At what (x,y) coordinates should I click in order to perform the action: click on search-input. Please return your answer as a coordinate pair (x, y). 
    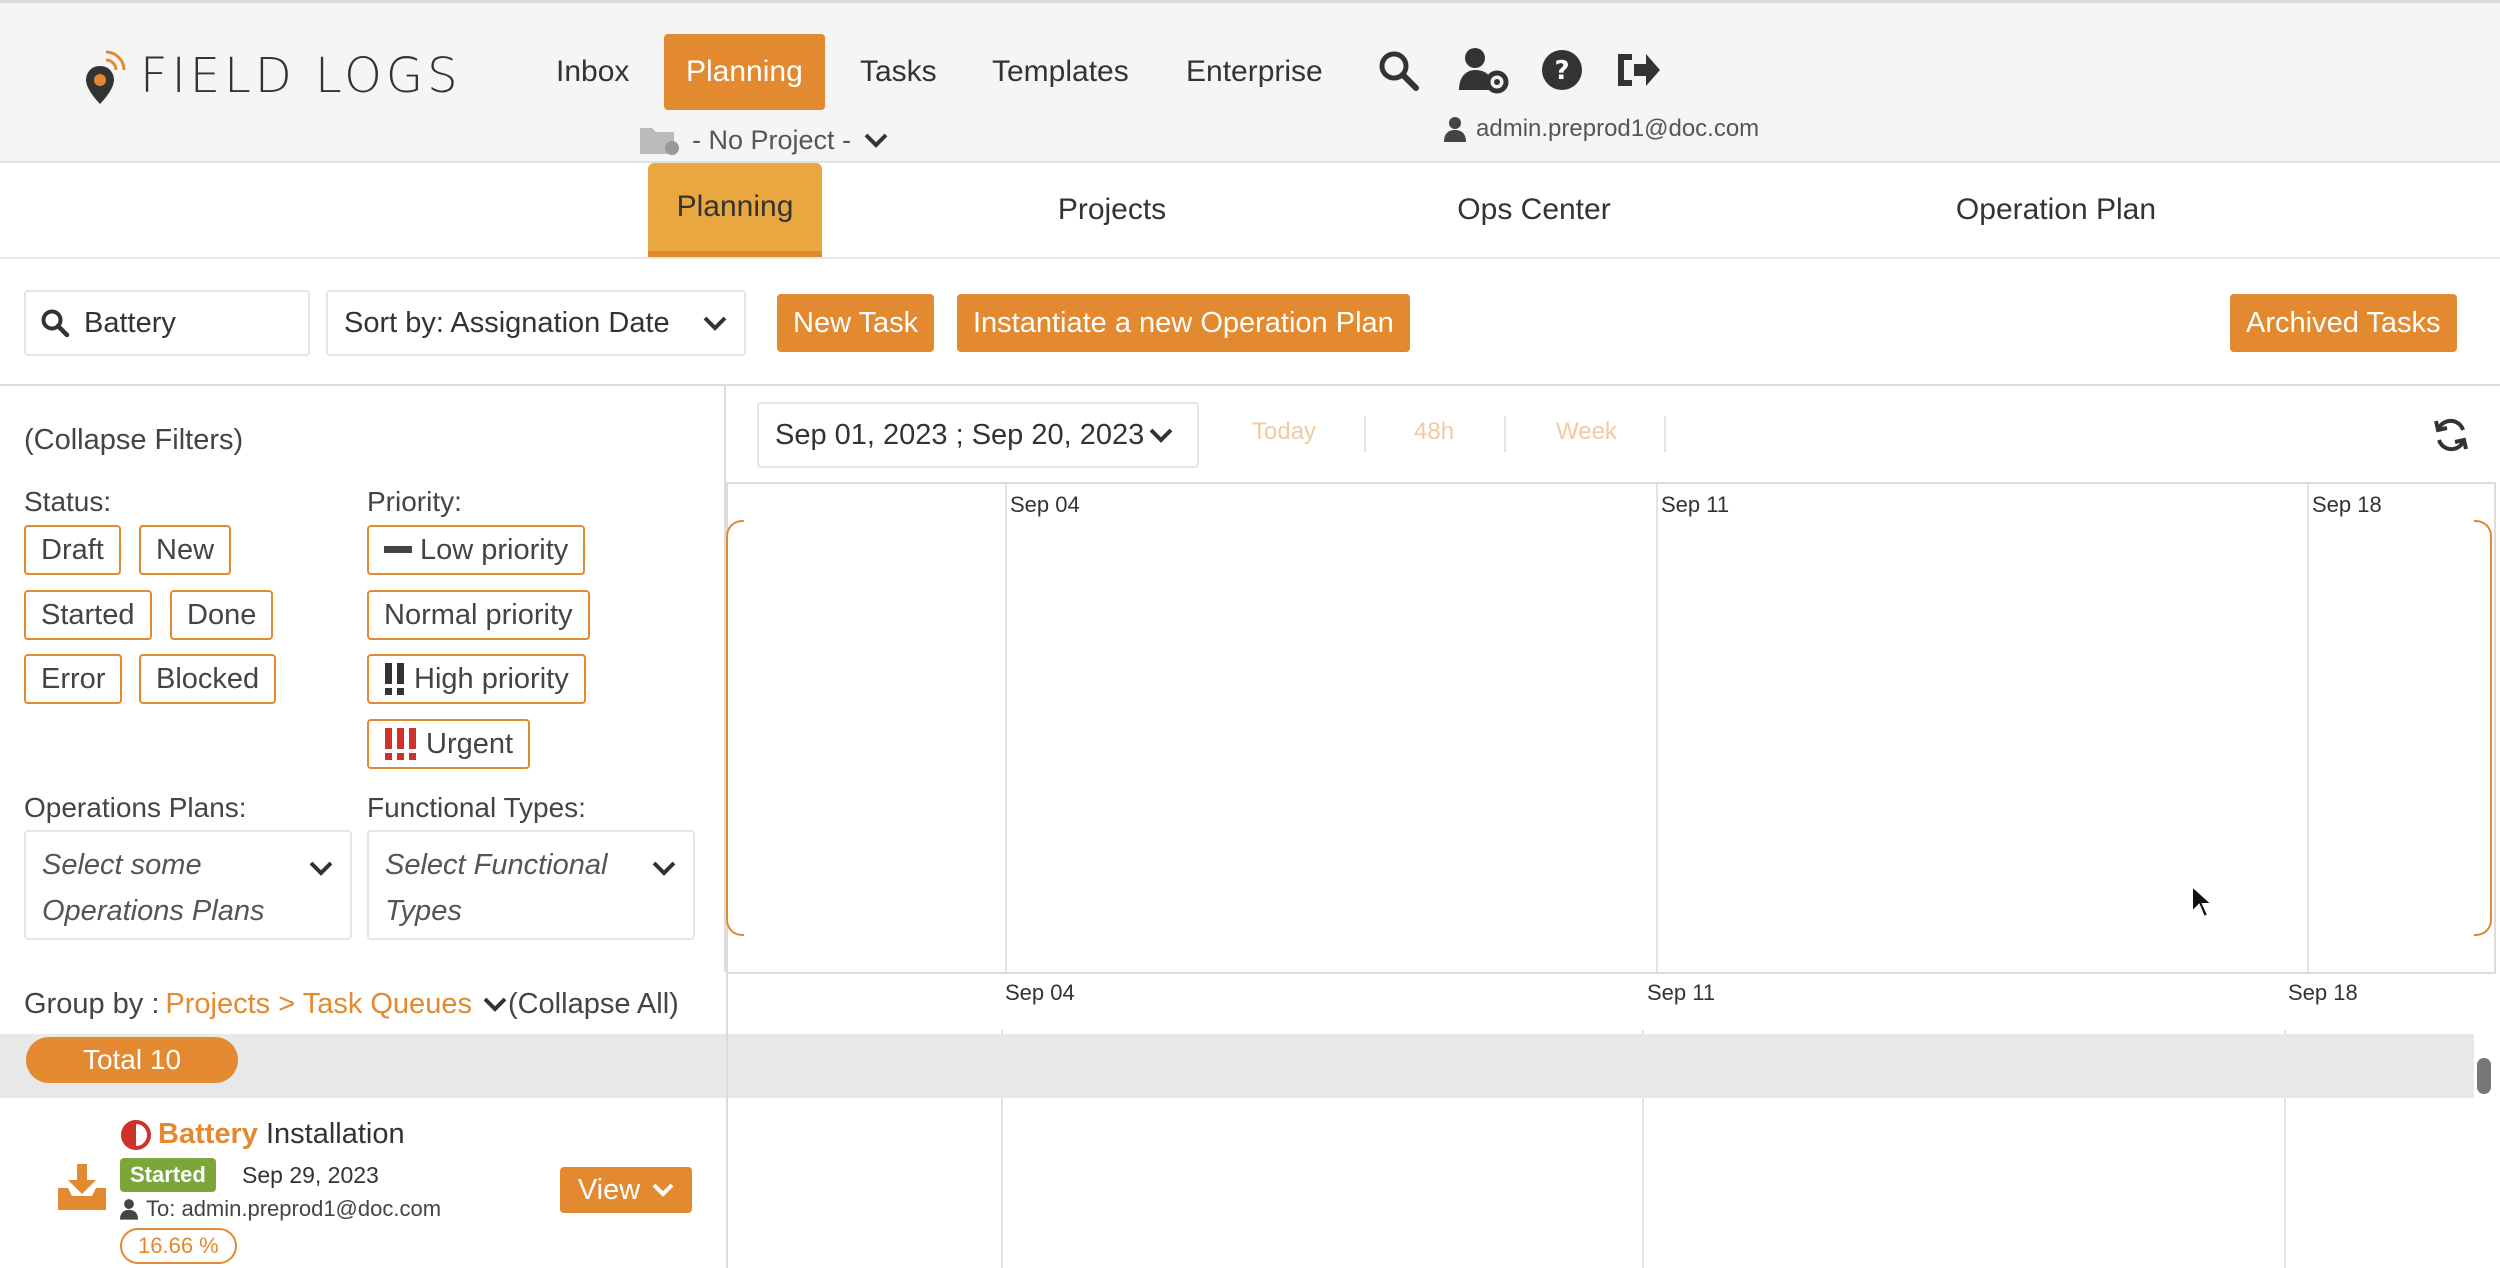
    Looking at the image, I should click on (184, 323).